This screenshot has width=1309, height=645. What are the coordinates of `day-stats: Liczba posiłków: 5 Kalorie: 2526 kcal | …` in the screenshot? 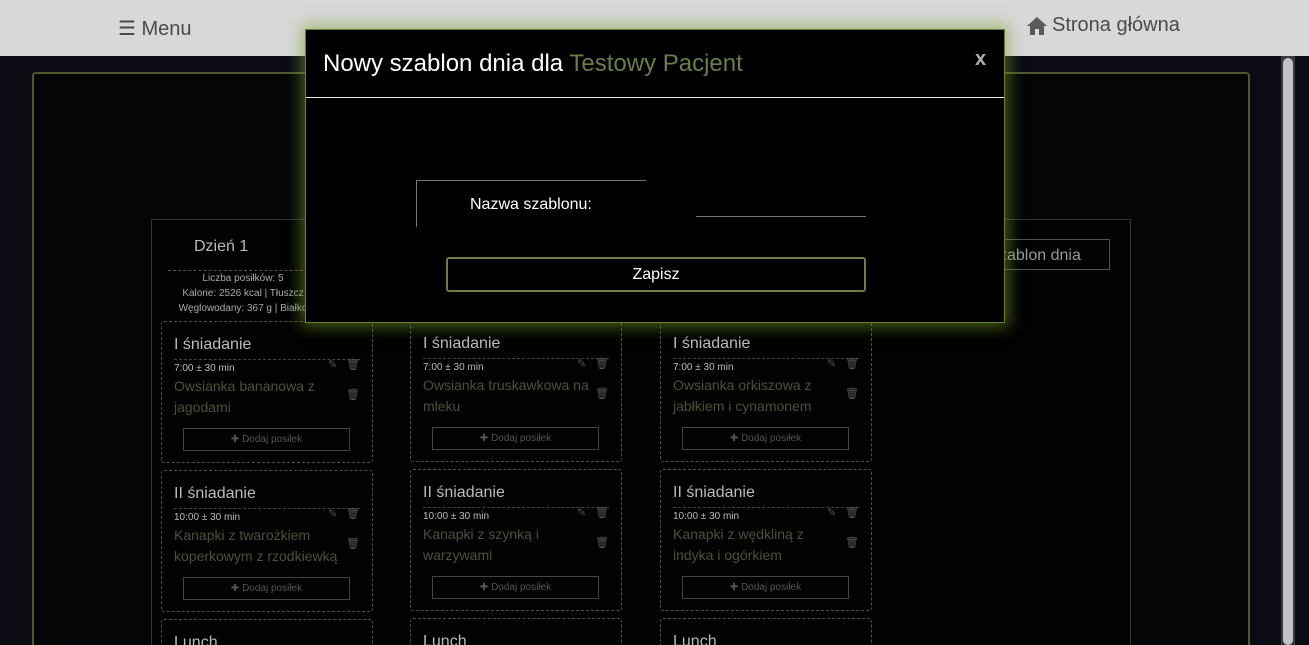 It's located at (243, 293).